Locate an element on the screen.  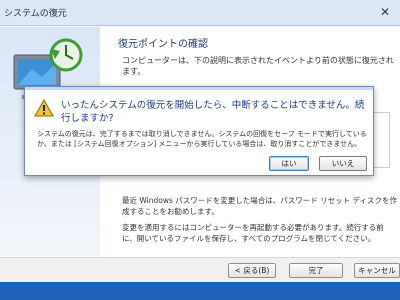
warning-icon is located at coordinates (44, 108).